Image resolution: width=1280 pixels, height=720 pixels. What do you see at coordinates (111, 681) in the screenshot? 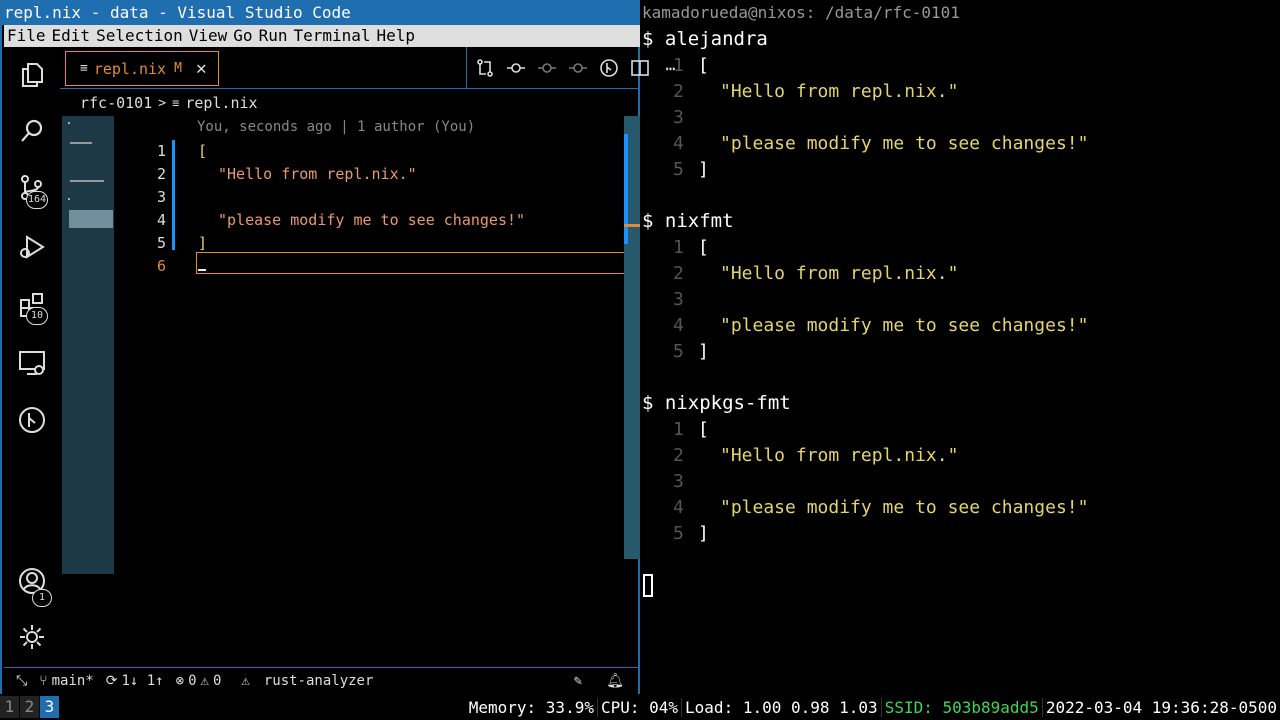
I see `sync-icon: ⟳` at bounding box center [111, 681].